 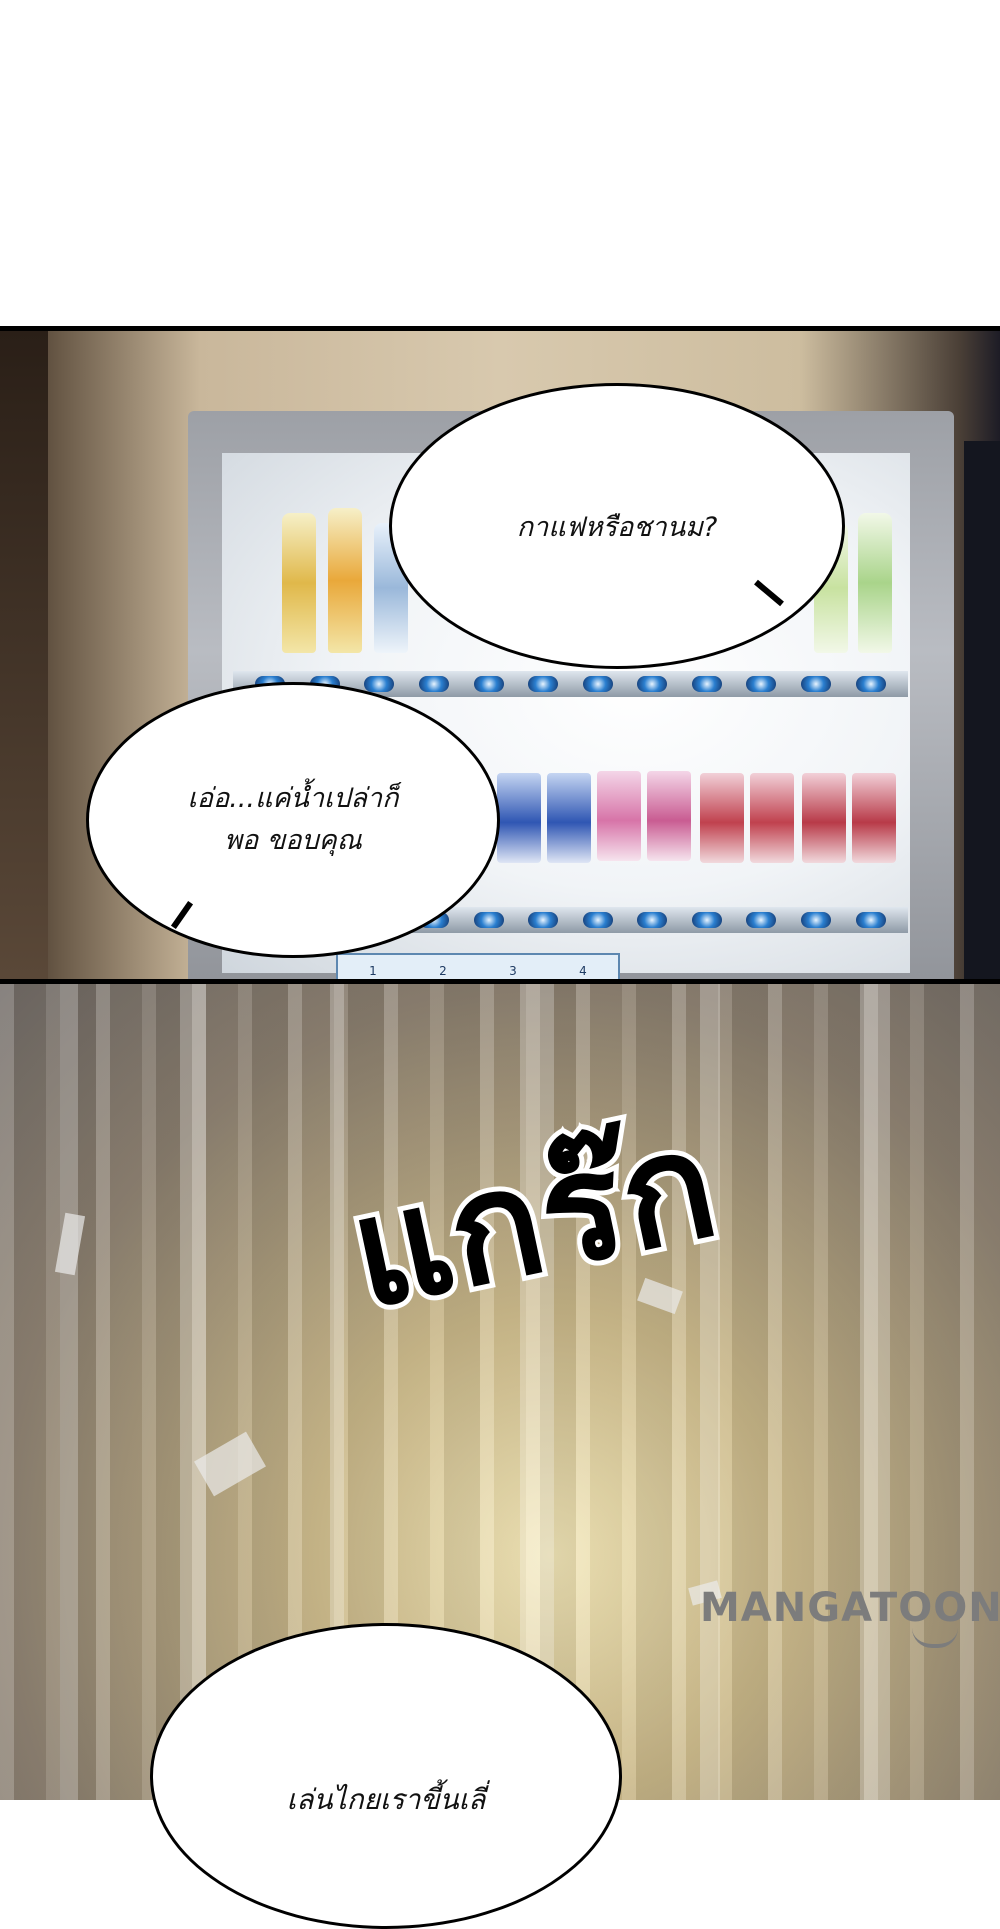 What do you see at coordinates (293, 820) in the screenshot?
I see `speech-bubble-left: เอ่อ...แค่น้ำเปล่าก็ พอ ขอบคุณ` at bounding box center [293, 820].